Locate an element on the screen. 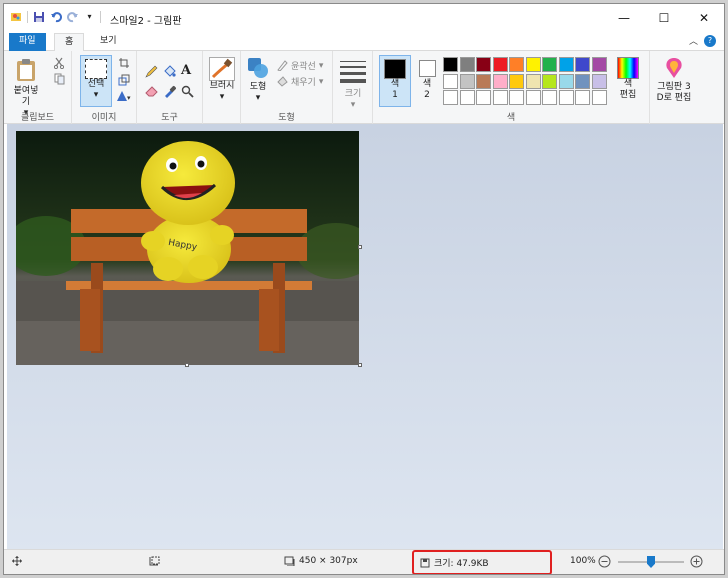  outline-button: 윤곽선 ▾ is located at coordinates (300, 65).